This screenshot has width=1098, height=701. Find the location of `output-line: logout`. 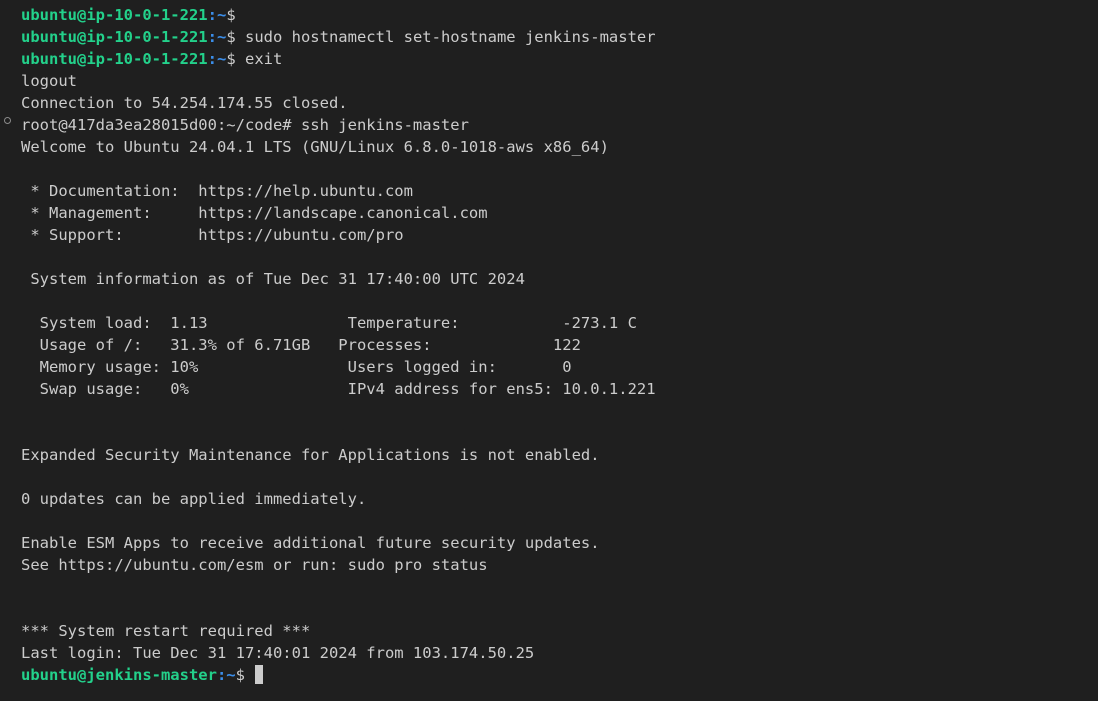

output-line: logout is located at coordinates (49, 81).